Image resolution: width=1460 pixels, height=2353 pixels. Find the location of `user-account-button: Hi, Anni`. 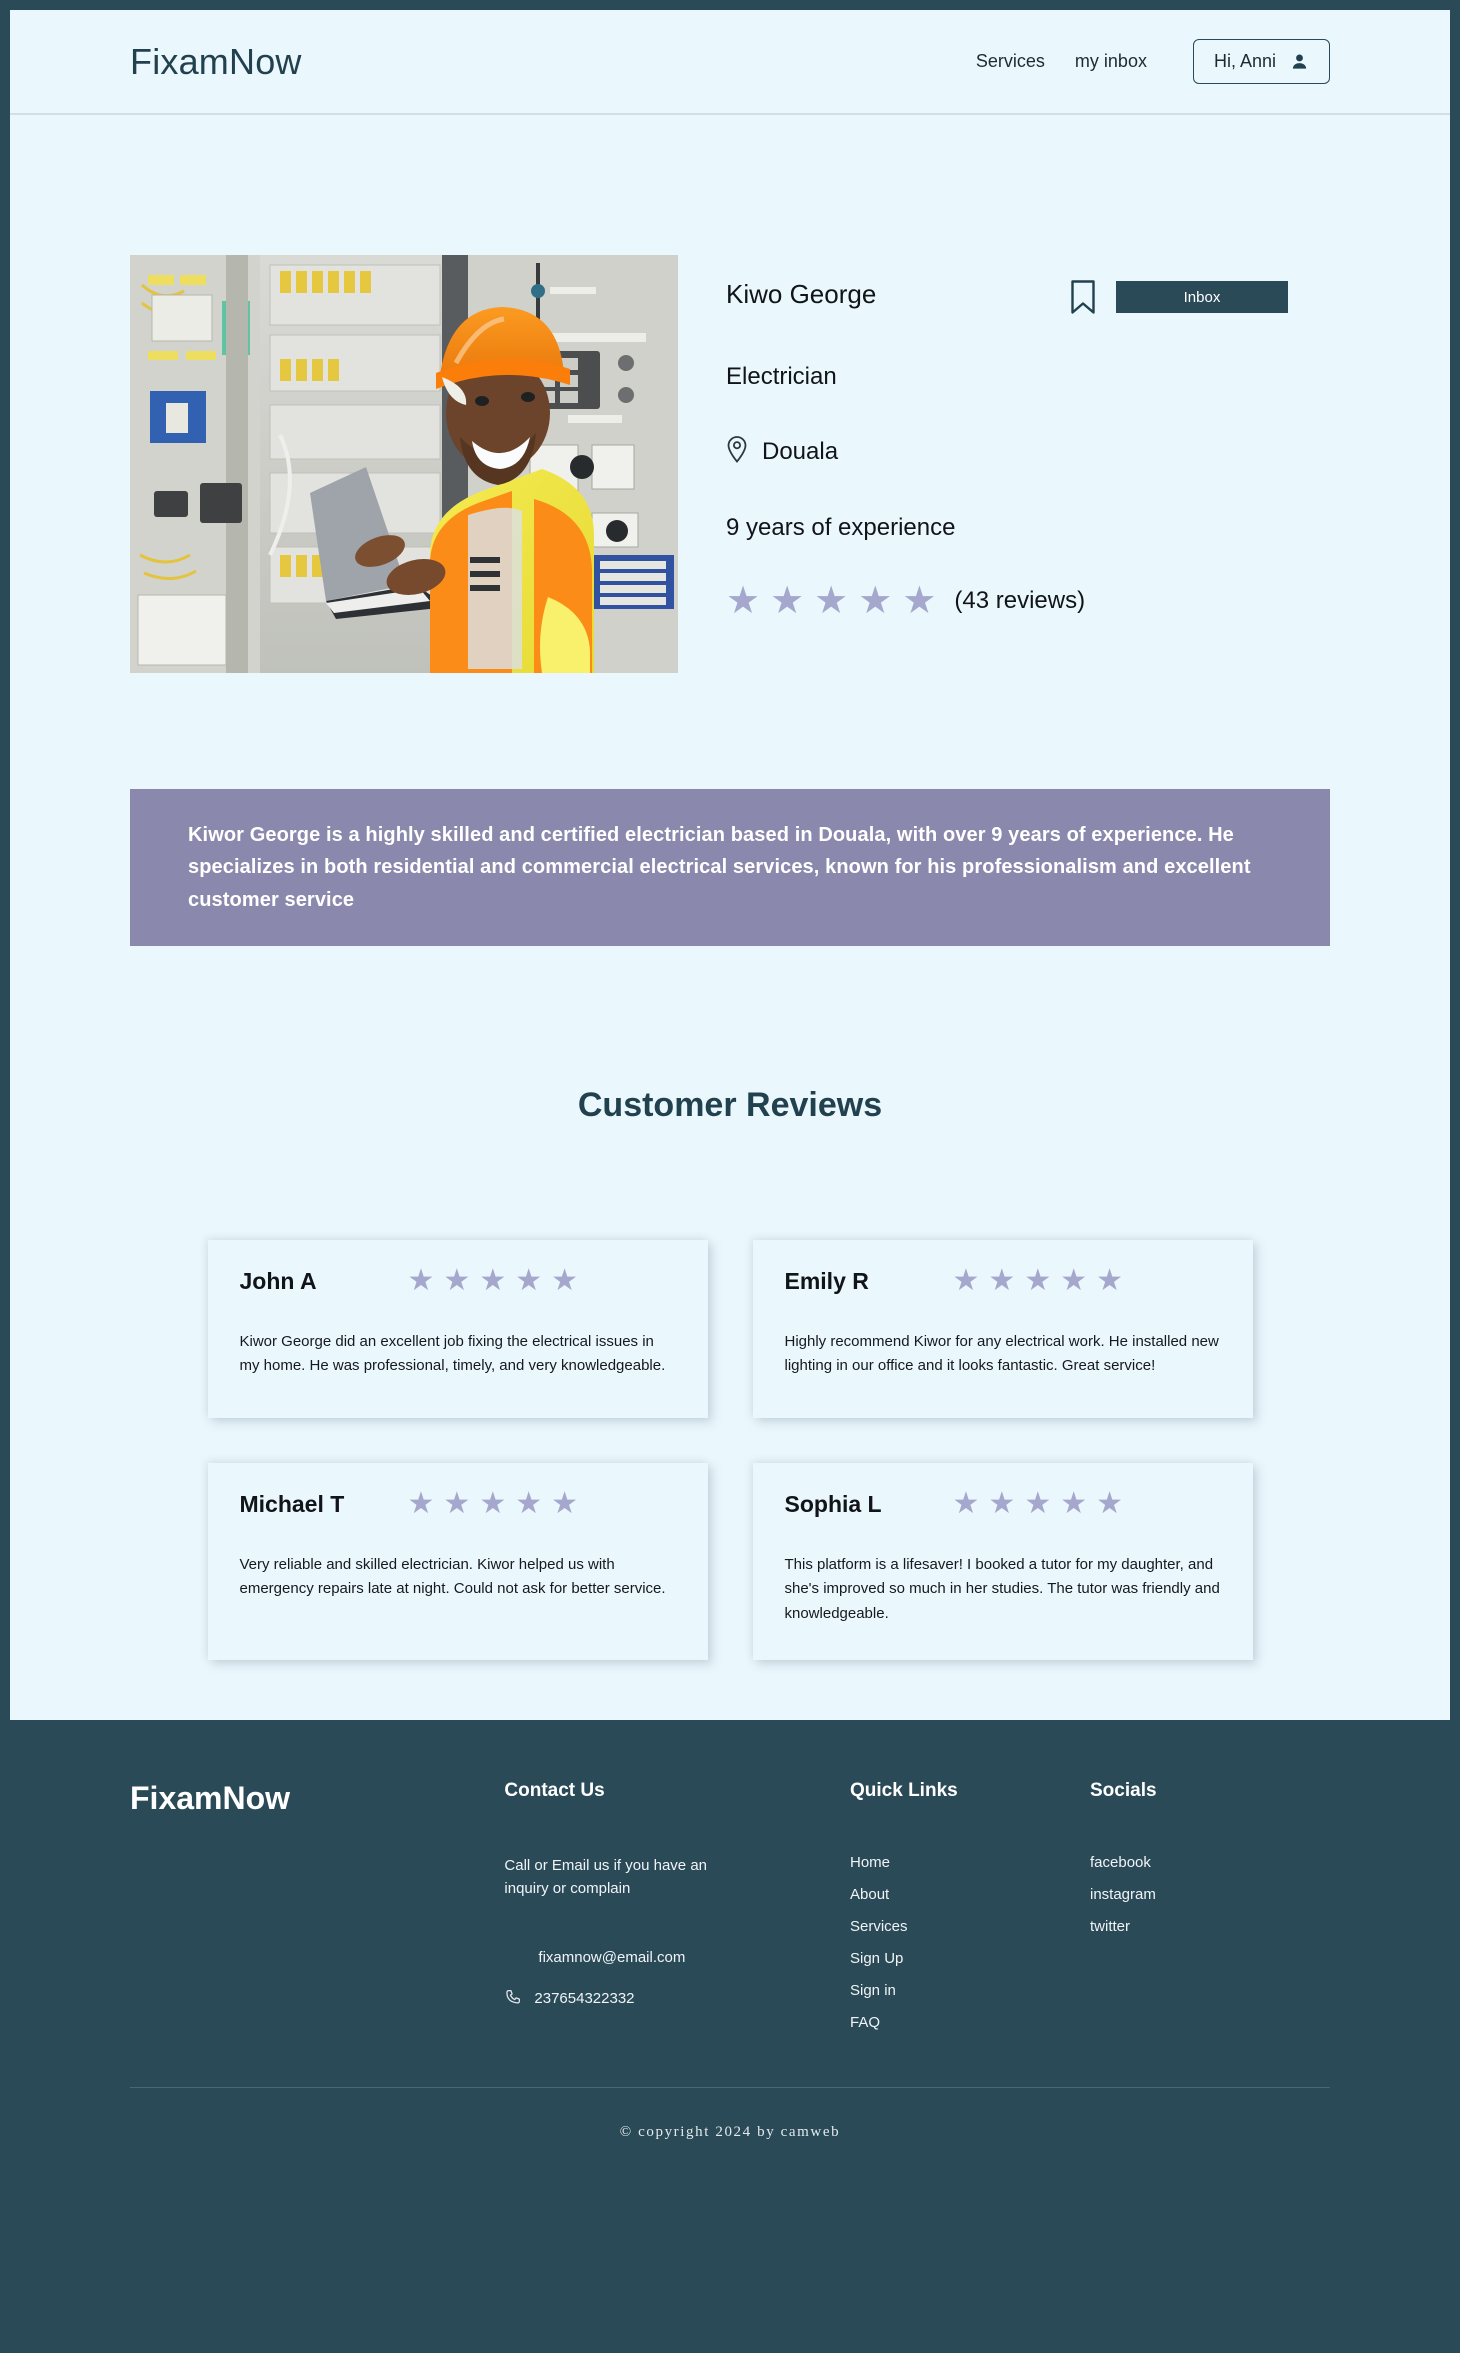

user-account-button: Hi, Anni is located at coordinates (1261, 61).